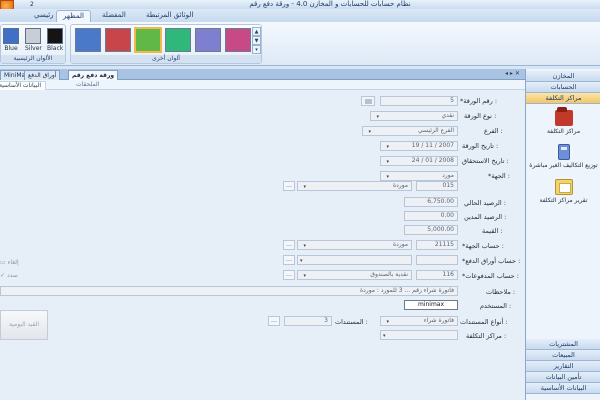 This screenshot has height=400, width=600. I want to click on paper-type-label: نوع الورقة :, so click(480, 116).